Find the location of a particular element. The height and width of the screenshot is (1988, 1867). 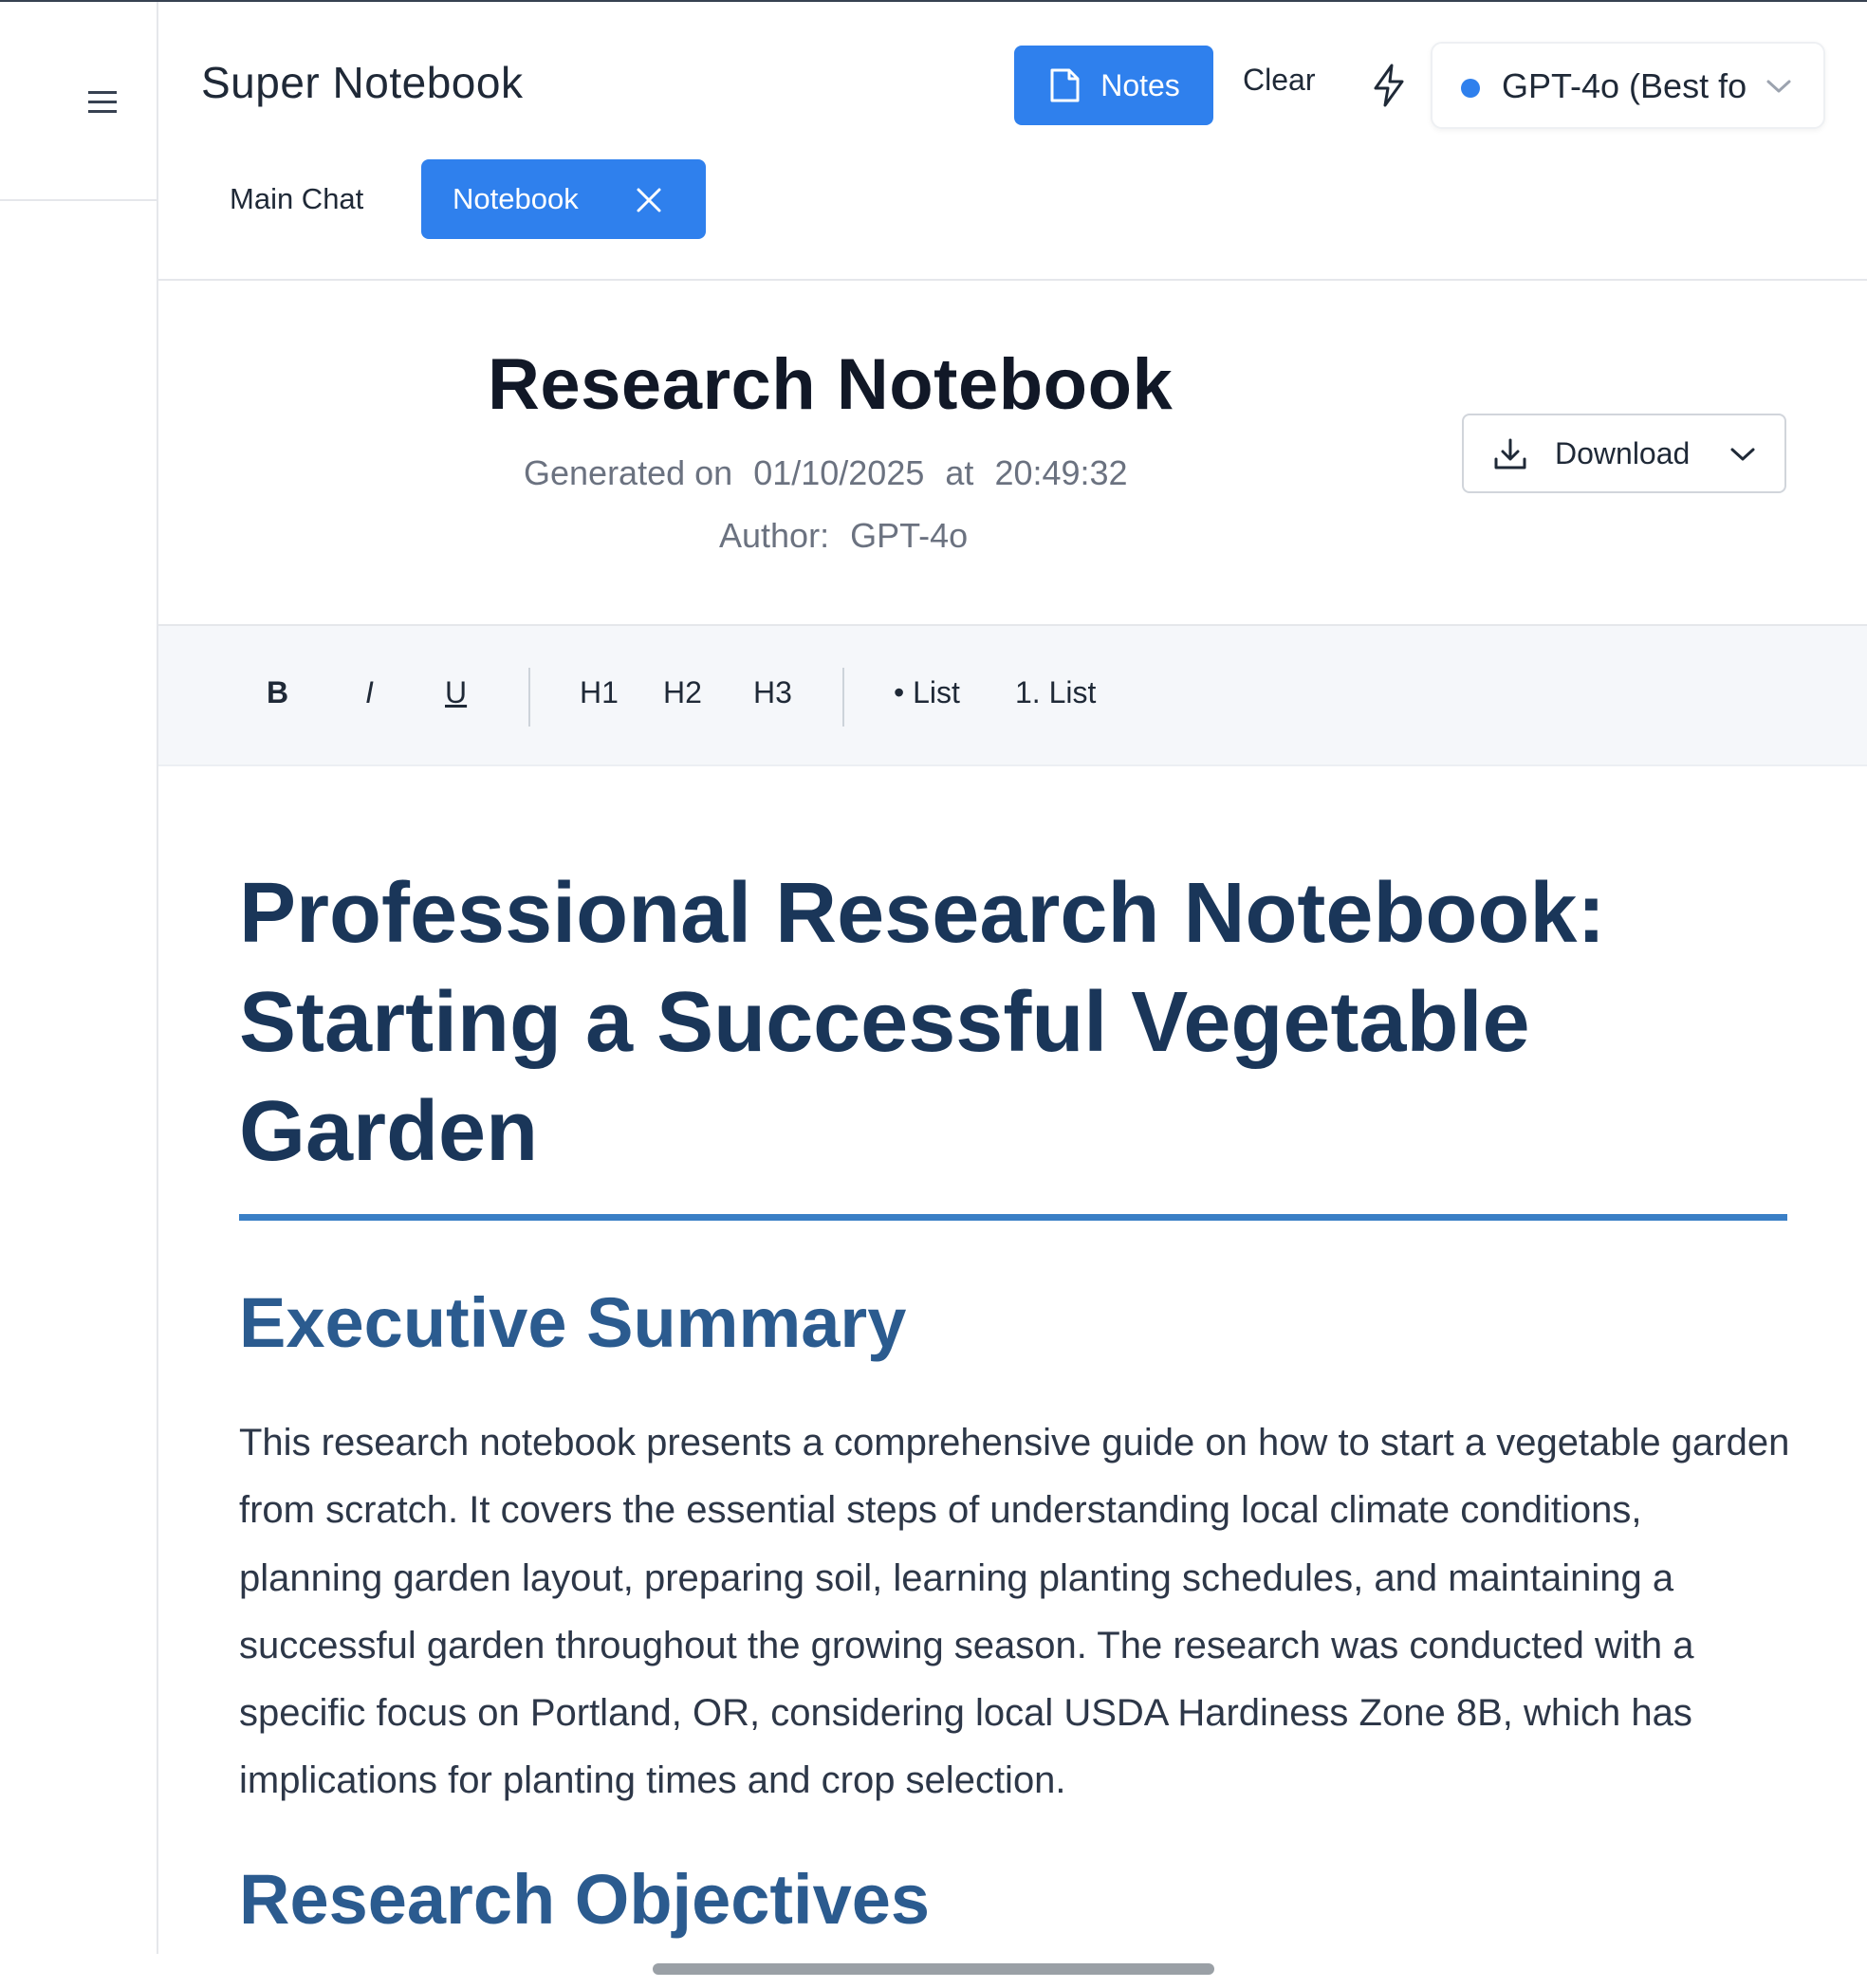

note-icon is located at coordinates (1065, 85).